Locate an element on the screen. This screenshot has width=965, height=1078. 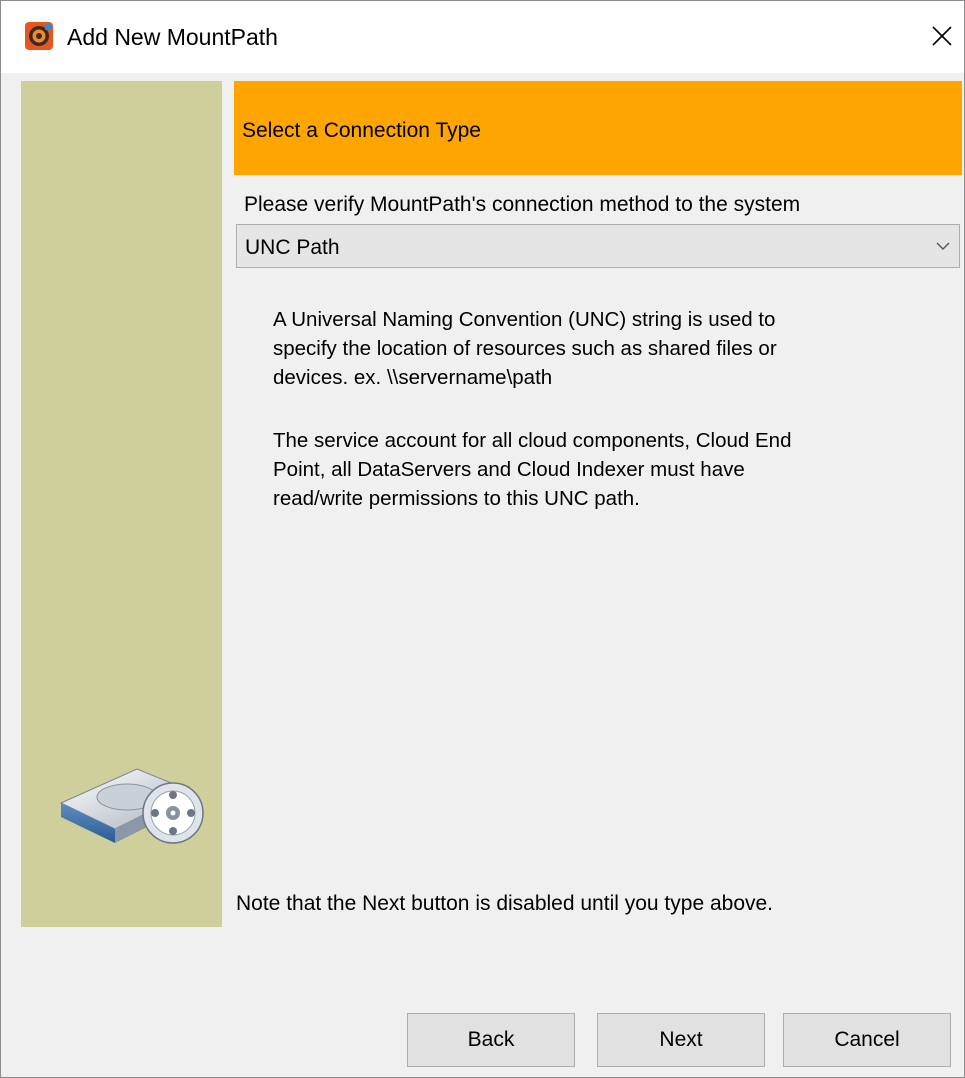
close-icon is located at coordinates (942, 36).